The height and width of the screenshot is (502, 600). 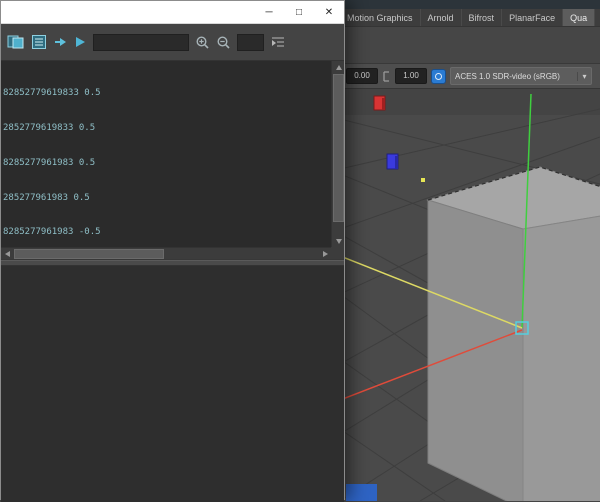 I want to click on scroll-down-button, so click(x=338, y=241).